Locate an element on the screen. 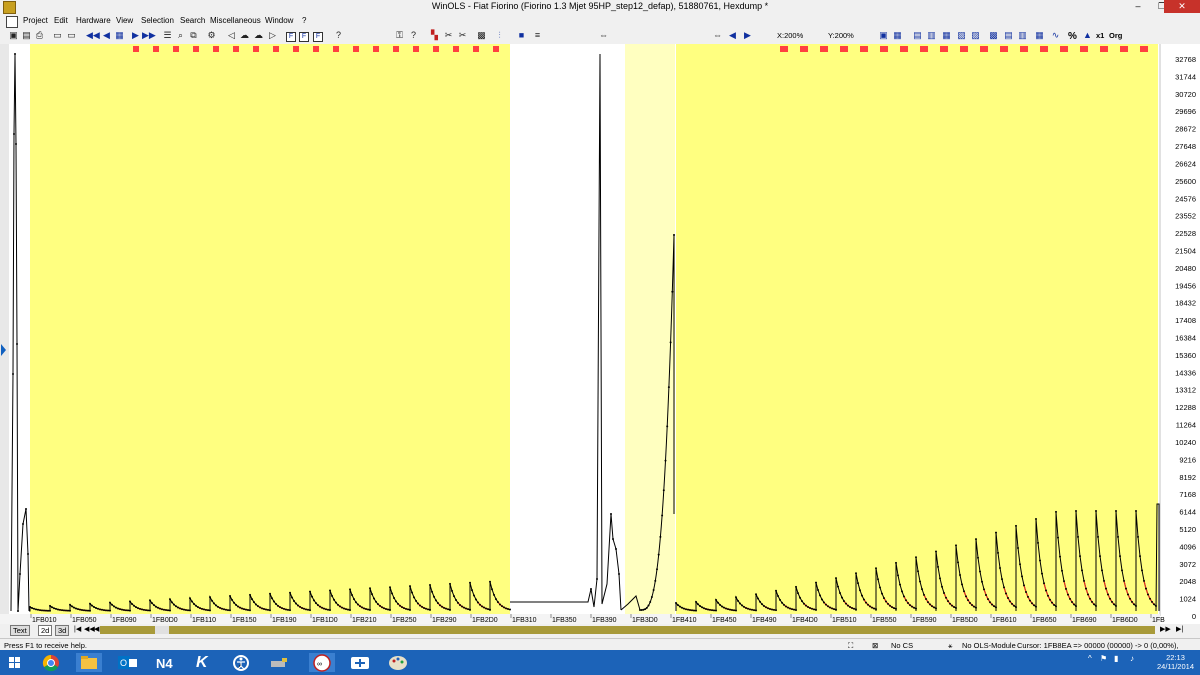 The image size is (1200, 675). start-button is located at coordinates (17, 662).